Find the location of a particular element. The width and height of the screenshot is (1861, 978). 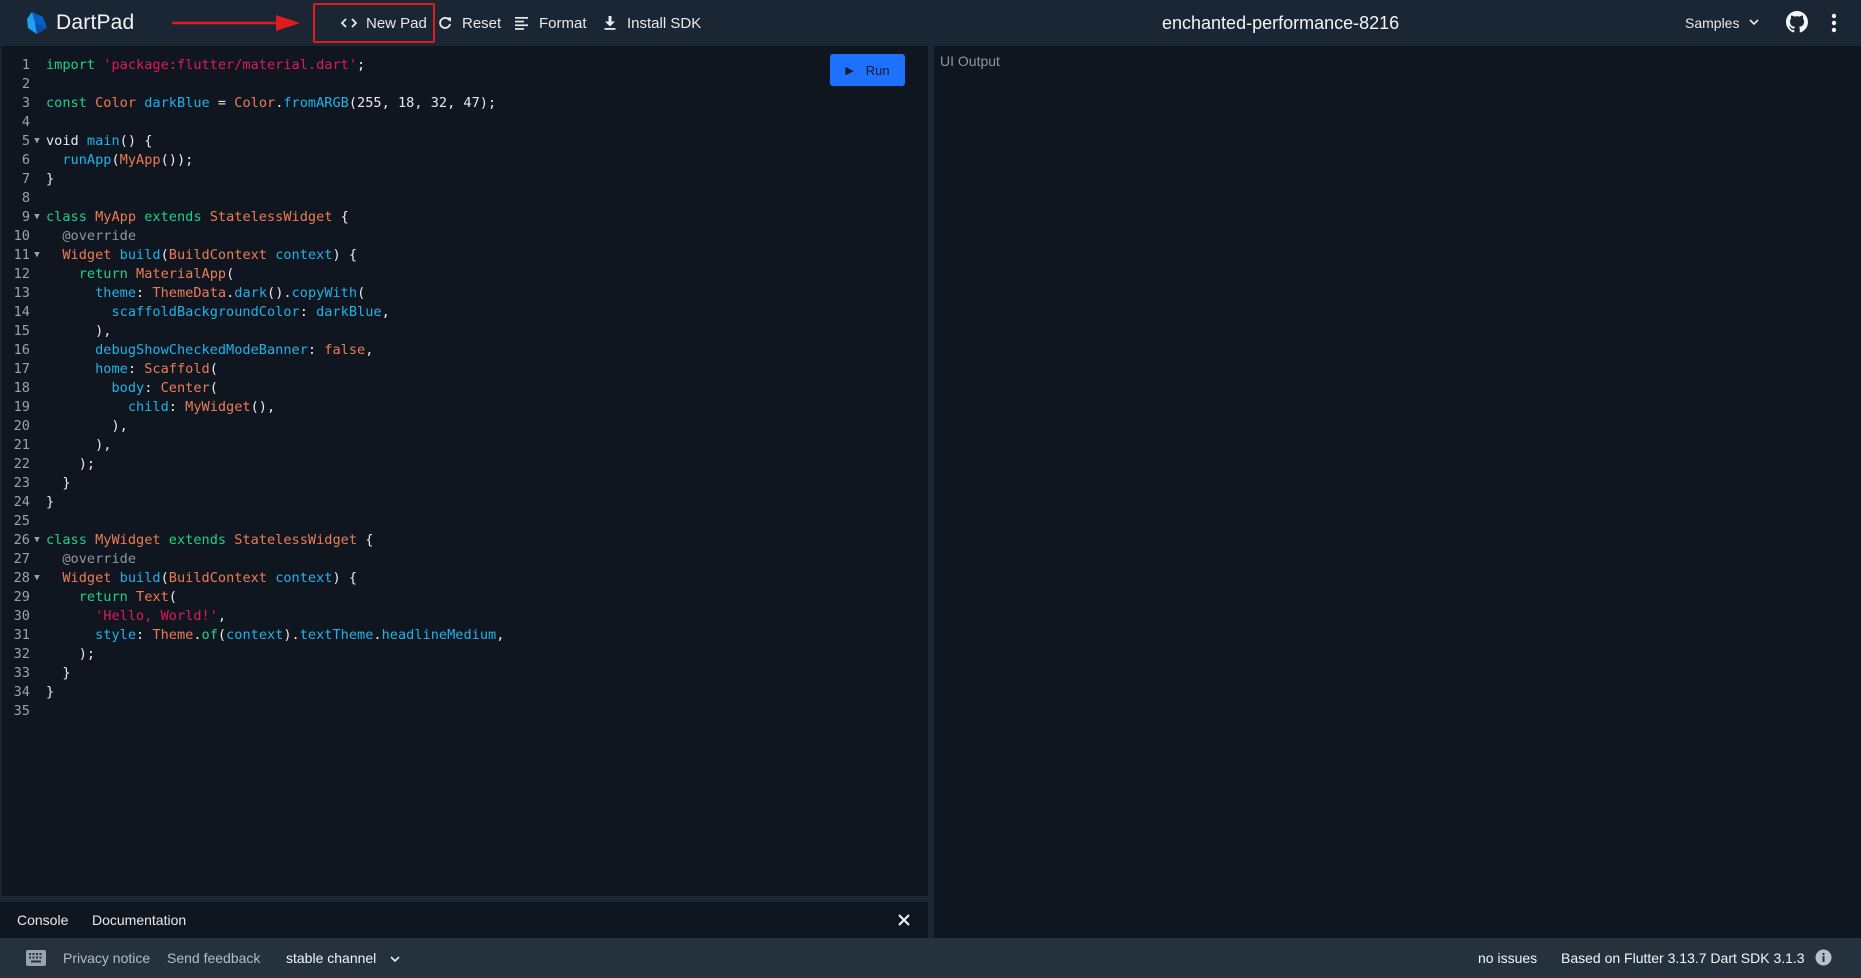

line-number: 8 is located at coordinates (25, 198).